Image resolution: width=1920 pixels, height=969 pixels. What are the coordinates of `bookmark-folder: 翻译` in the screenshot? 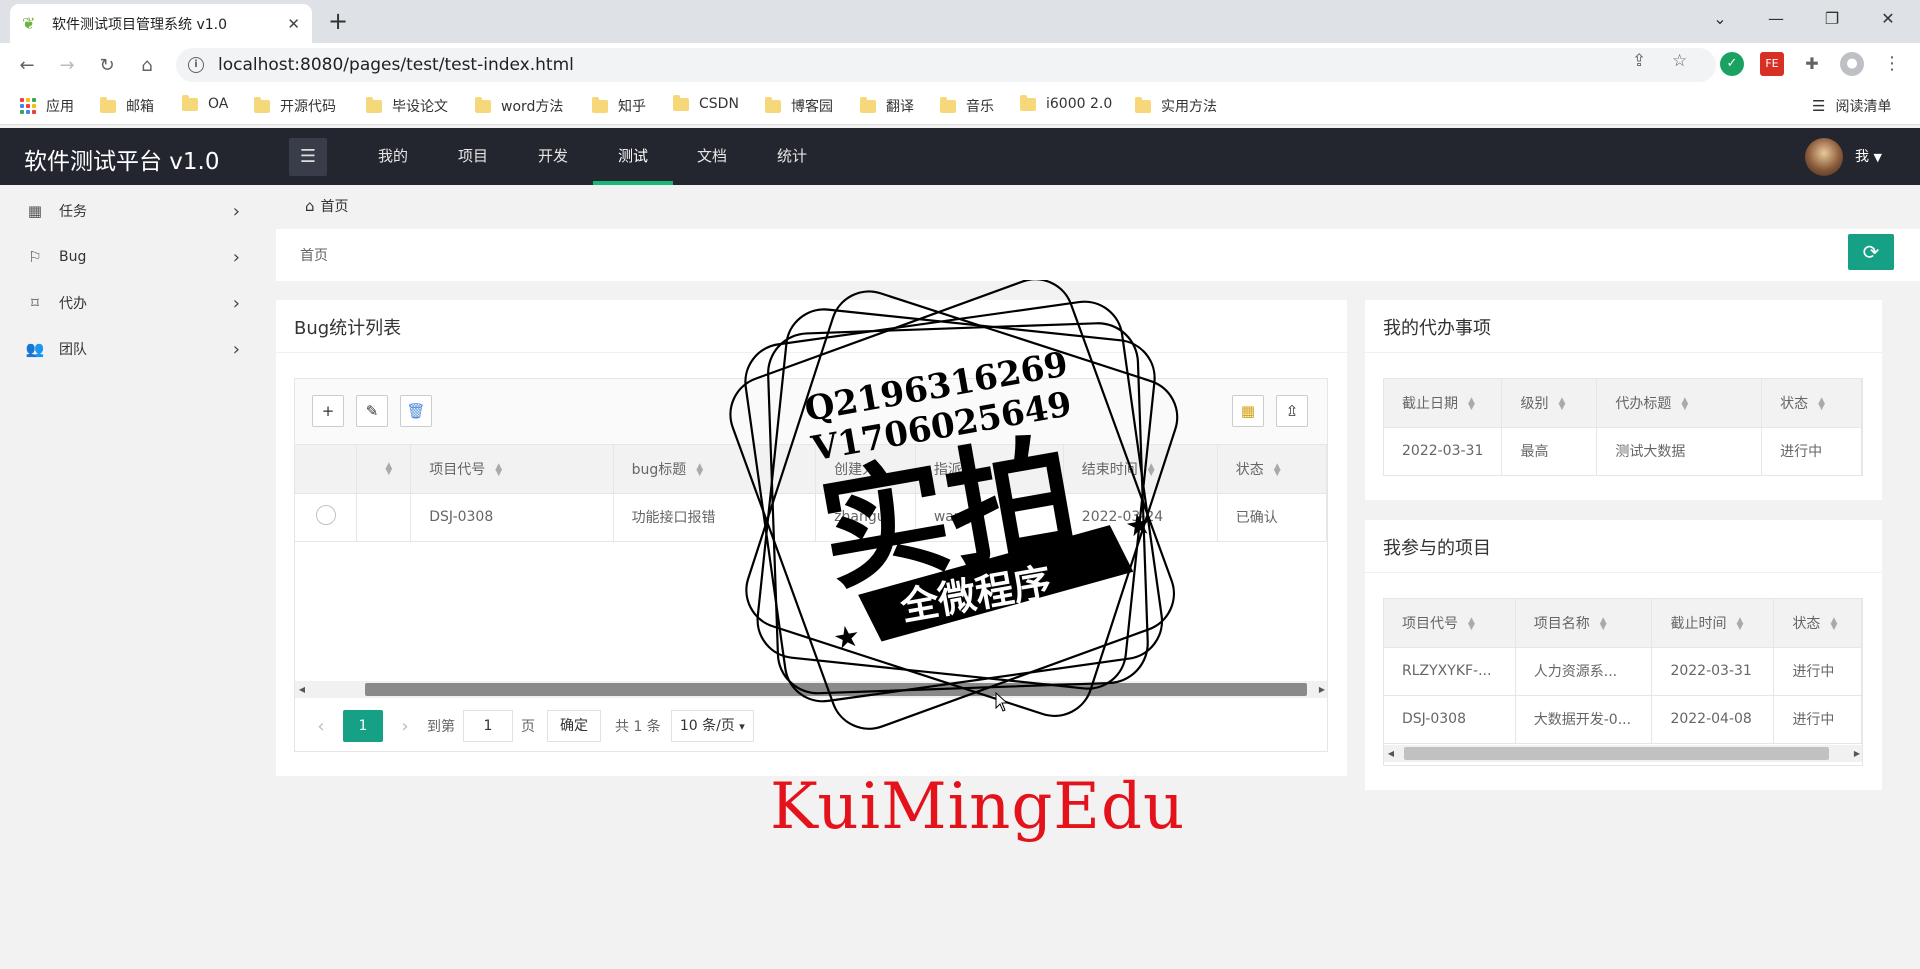 It's located at (887, 106).